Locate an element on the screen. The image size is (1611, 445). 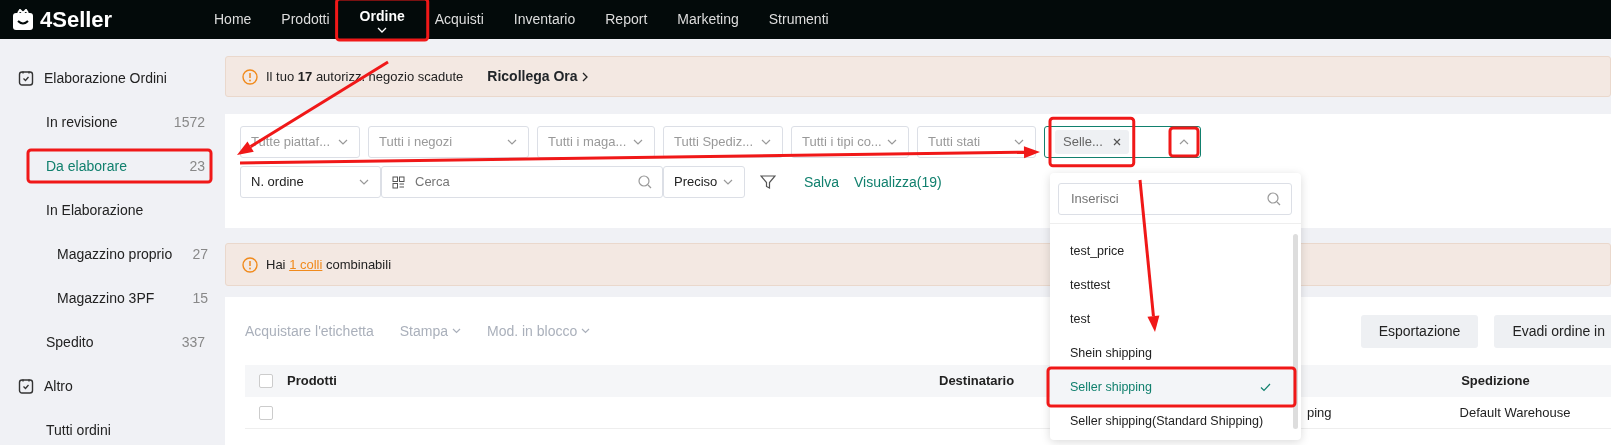
sidebar-group-title: Elaborazione Ordini is located at coordinates (105, 78).